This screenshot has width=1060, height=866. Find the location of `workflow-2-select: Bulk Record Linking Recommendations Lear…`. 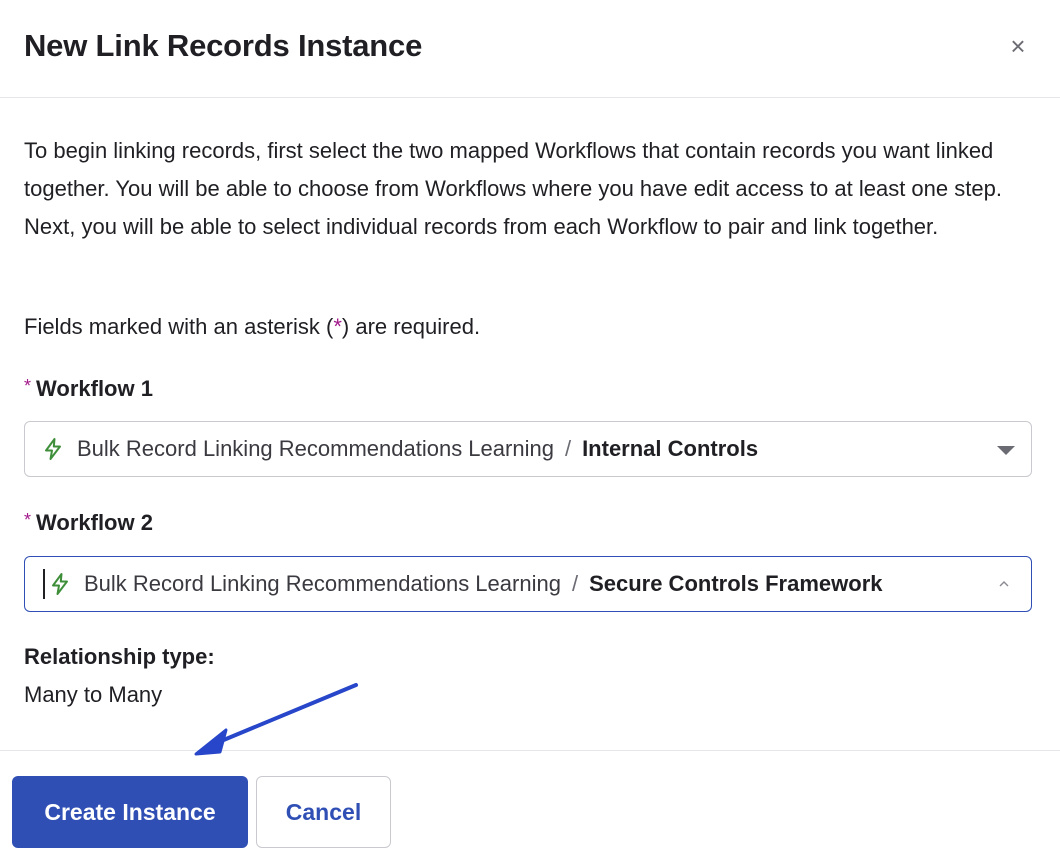

workflow-2-select: Bulk Record Linking Recommendations Lear… is located at coordinates (528, 584).